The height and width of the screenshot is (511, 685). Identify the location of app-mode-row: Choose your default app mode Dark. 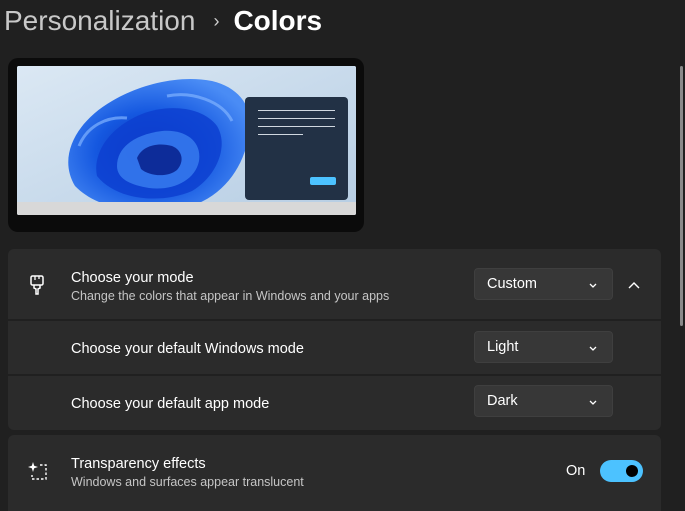
(334, 403).